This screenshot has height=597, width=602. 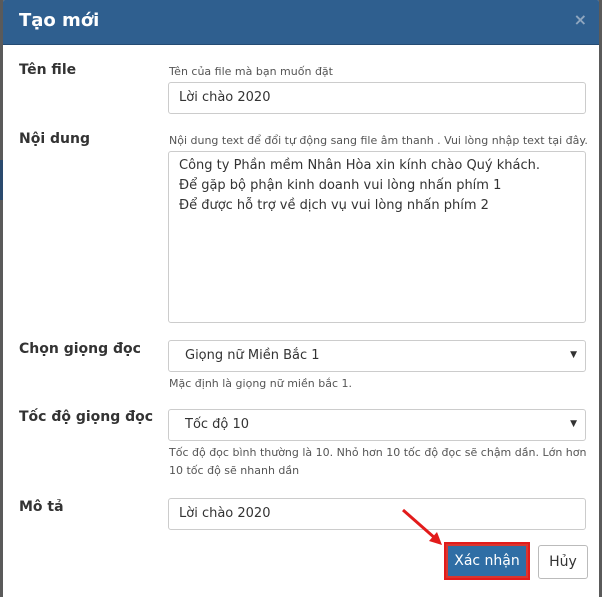 What do you see at coordinates (377, 98) in the screenshot?
I see `file-name-input: Lời chào 2020` at bounding box center [377, 98].